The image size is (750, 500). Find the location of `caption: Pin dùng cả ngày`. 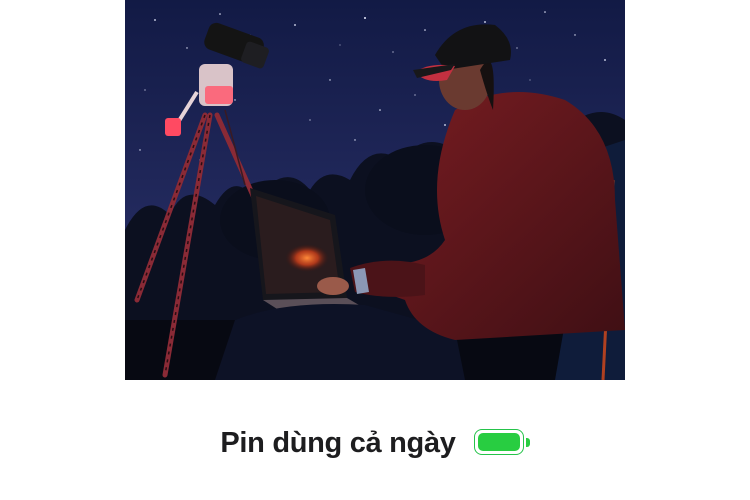

caption: Pin dùng cả ngày is located at coordinates (375, 443).